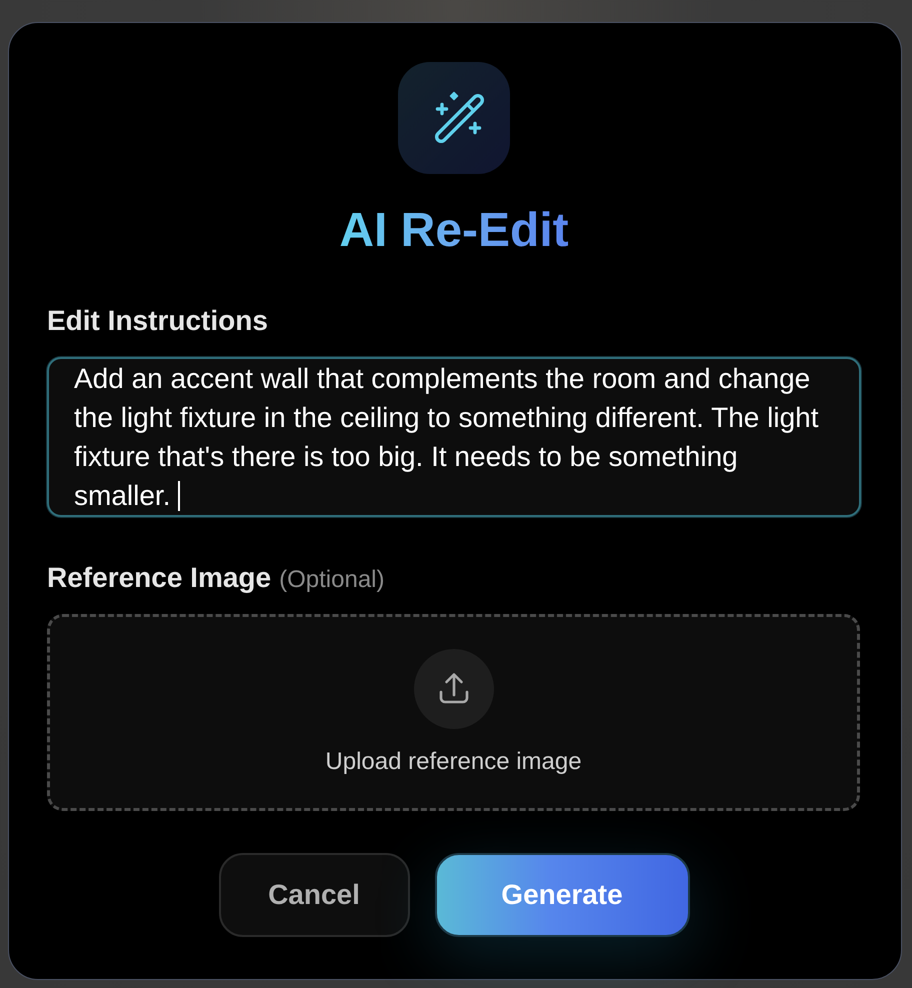  Describe the element at coordinates (157, 321) in the screenshot. I see `field-label: Edit Instructions` at that location.